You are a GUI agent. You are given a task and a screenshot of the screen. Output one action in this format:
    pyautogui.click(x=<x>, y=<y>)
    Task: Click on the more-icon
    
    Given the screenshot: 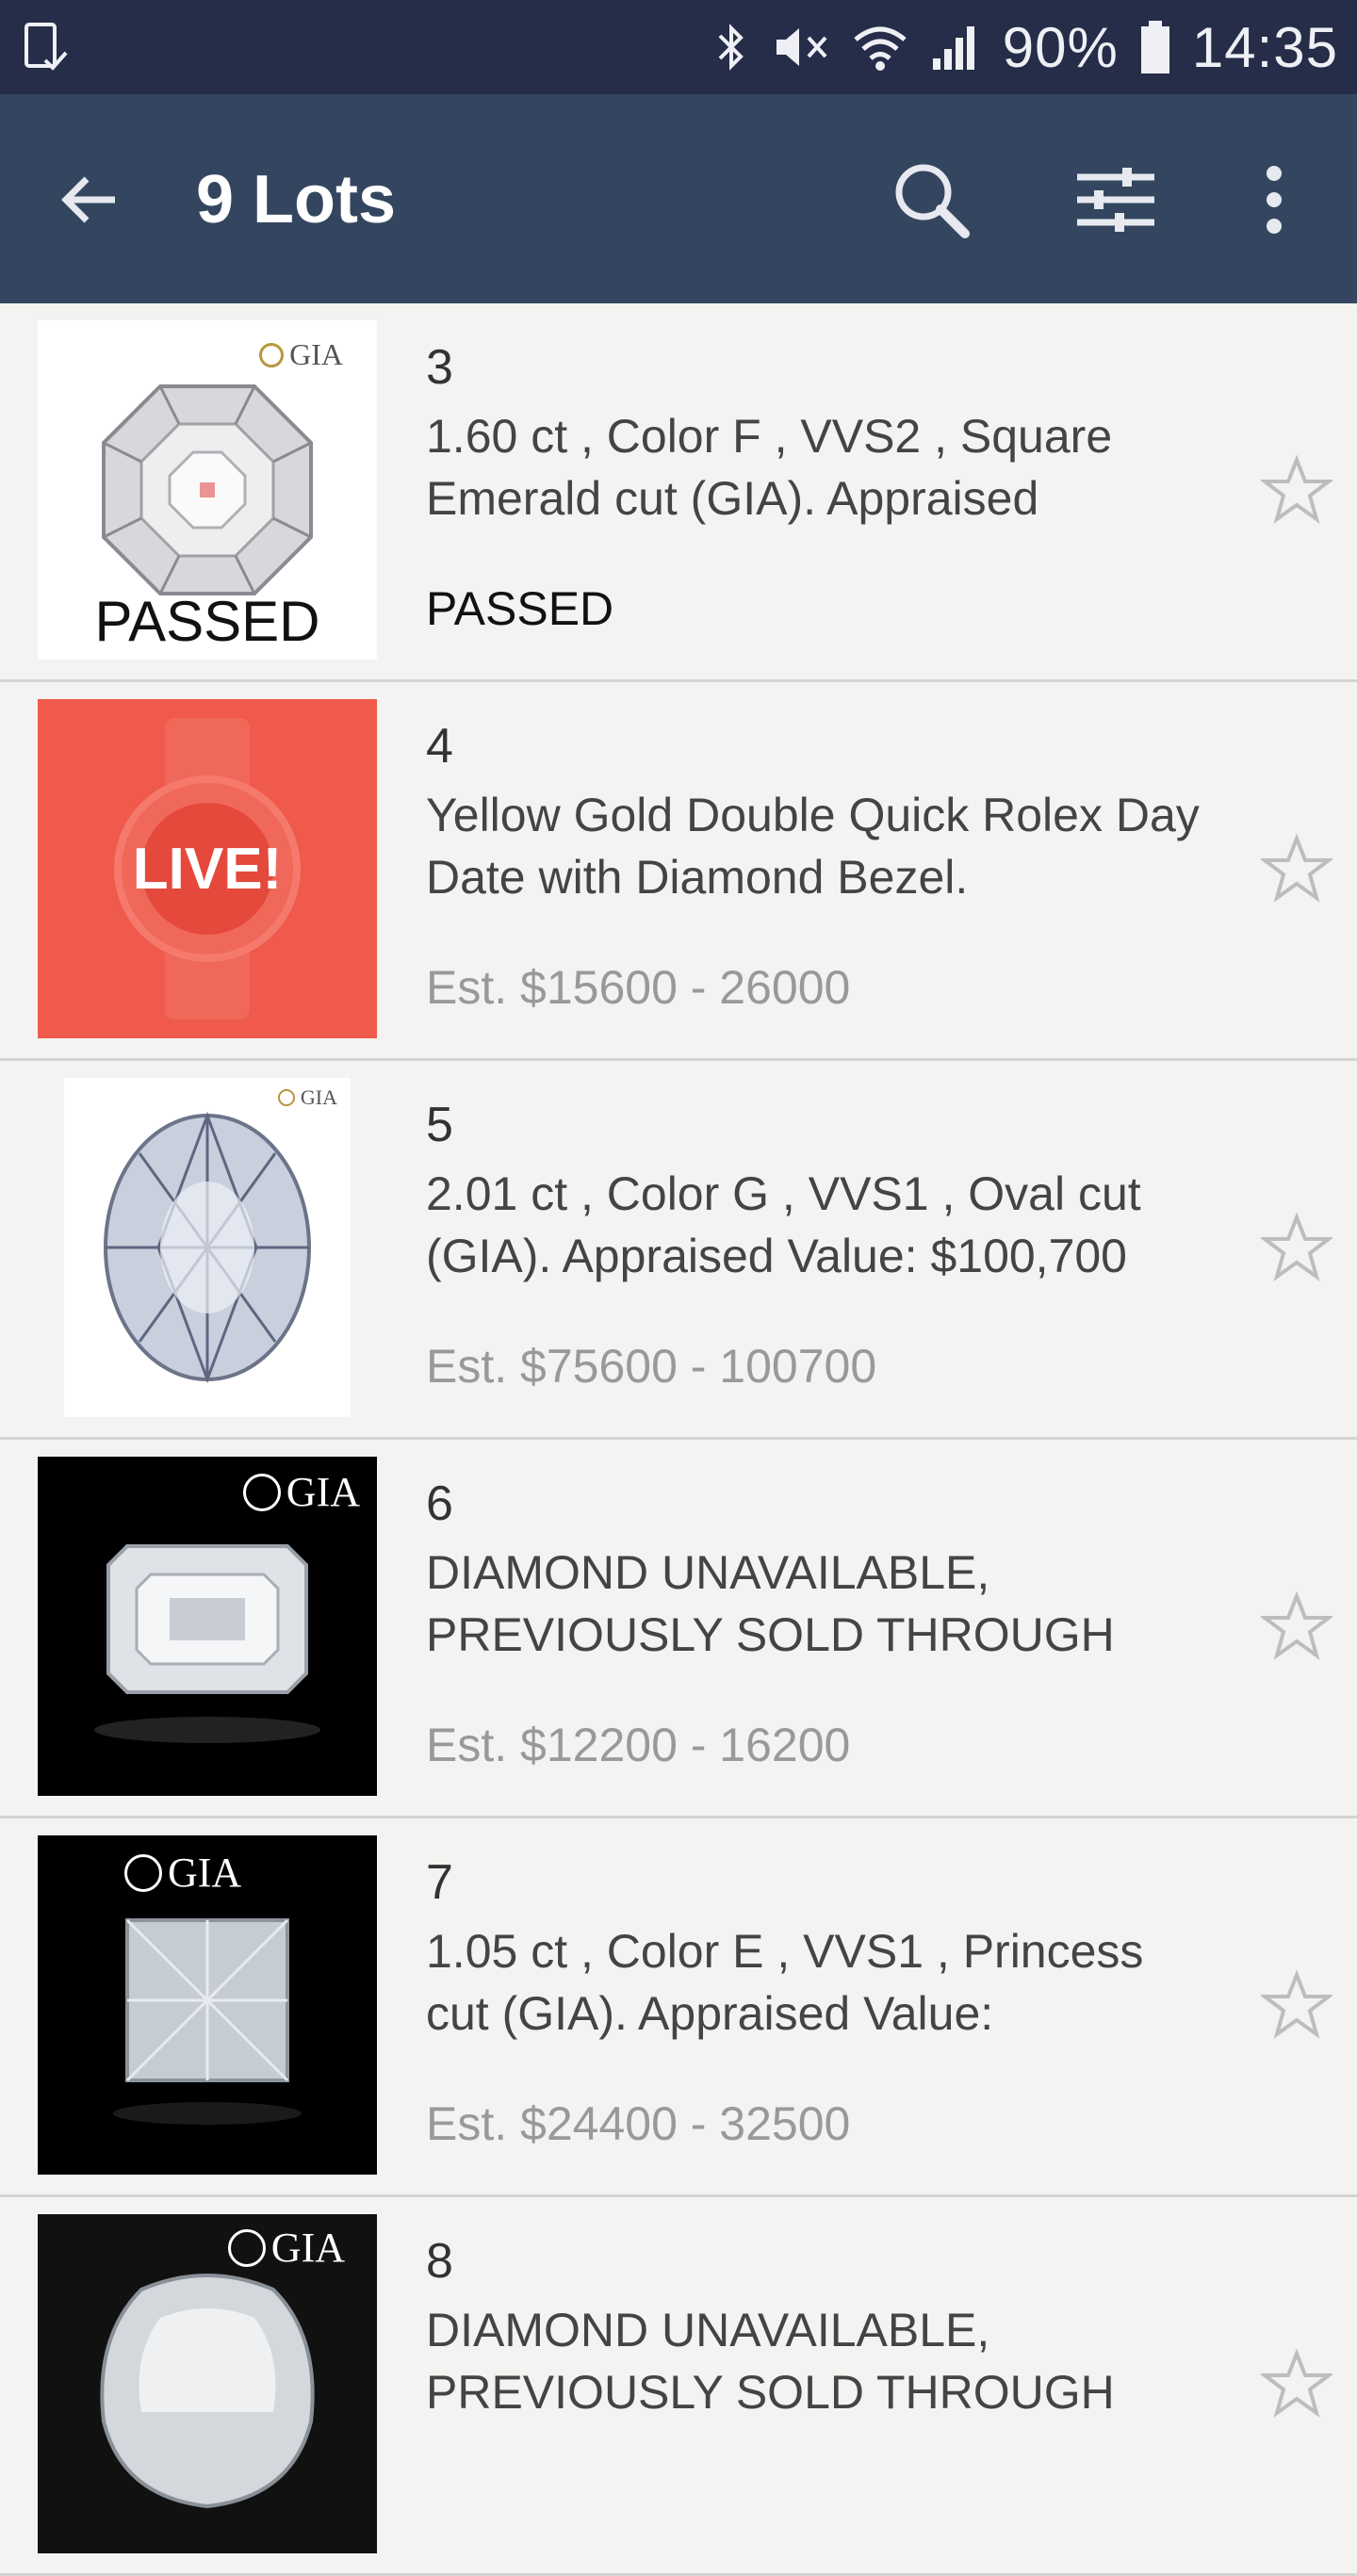 What is the action you would take?
    pyautogui.click(x=1274, y=200)
    